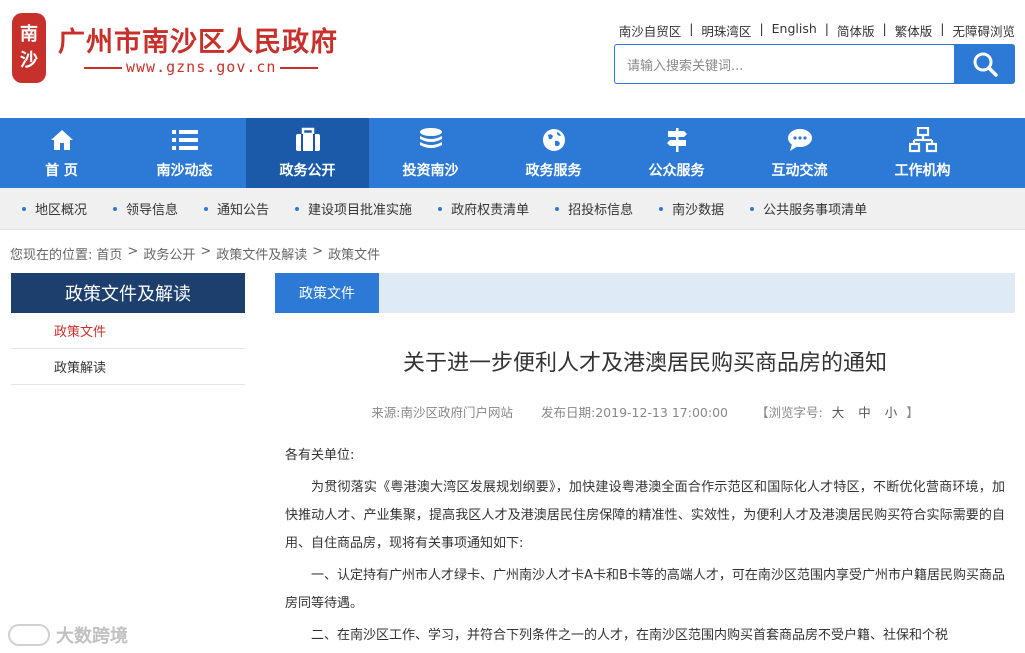 The height and width of the screenshot is (653, 1025). Describe the element at coordinates (554, 140) in the screenshot. I see `globe-icon` at that location.